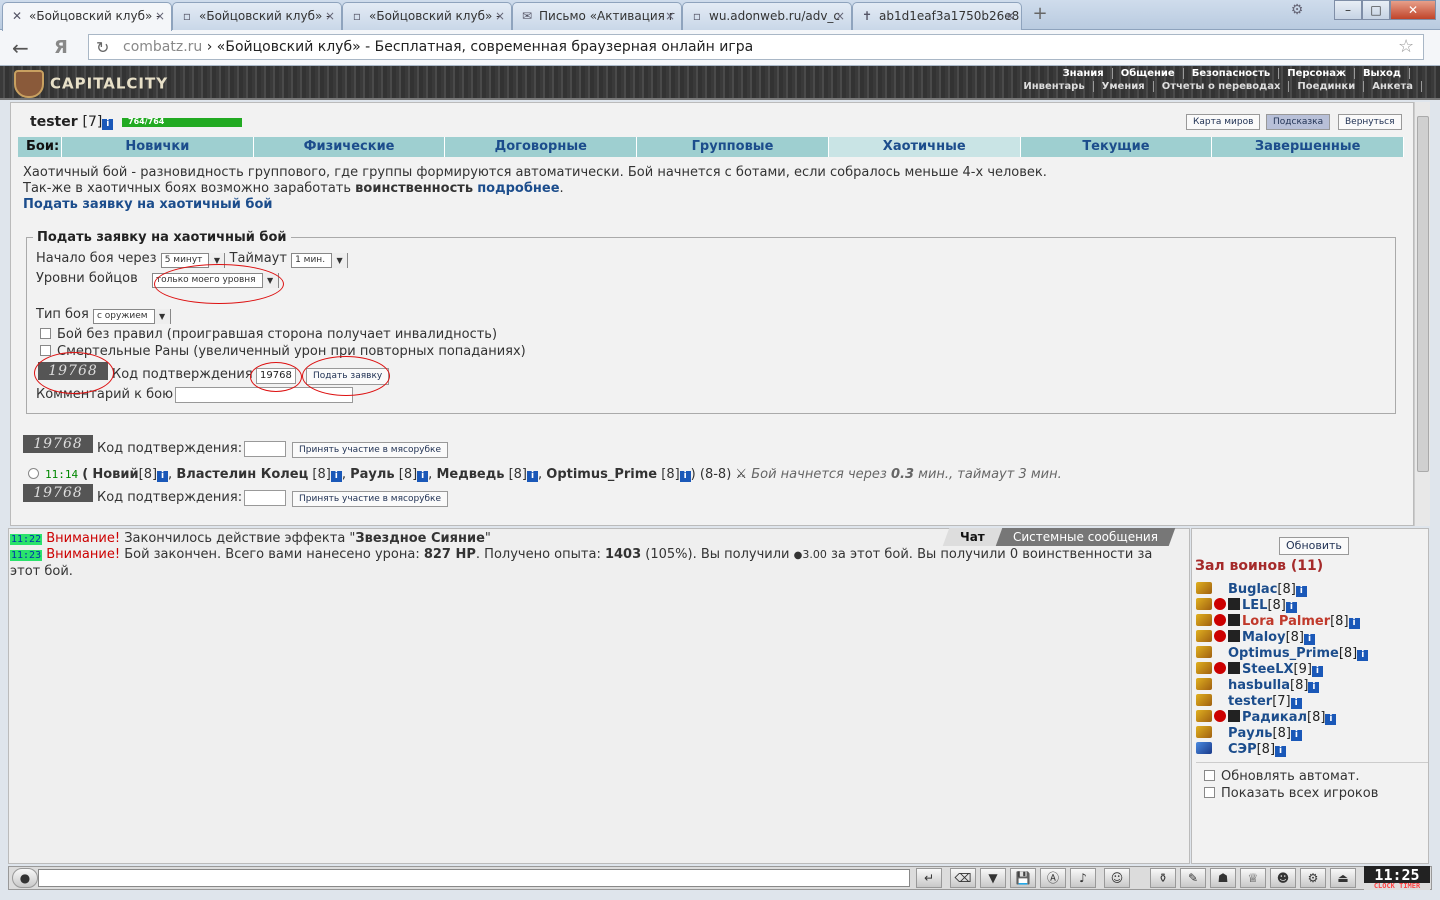 The width and height of the screenshot is (1440, 900). Describe the element at coordinates (937, 16) in the screenshot. I see `browser-tab-6: ✝ ab1d1eaf3a1750b26e8 ×` at that location.